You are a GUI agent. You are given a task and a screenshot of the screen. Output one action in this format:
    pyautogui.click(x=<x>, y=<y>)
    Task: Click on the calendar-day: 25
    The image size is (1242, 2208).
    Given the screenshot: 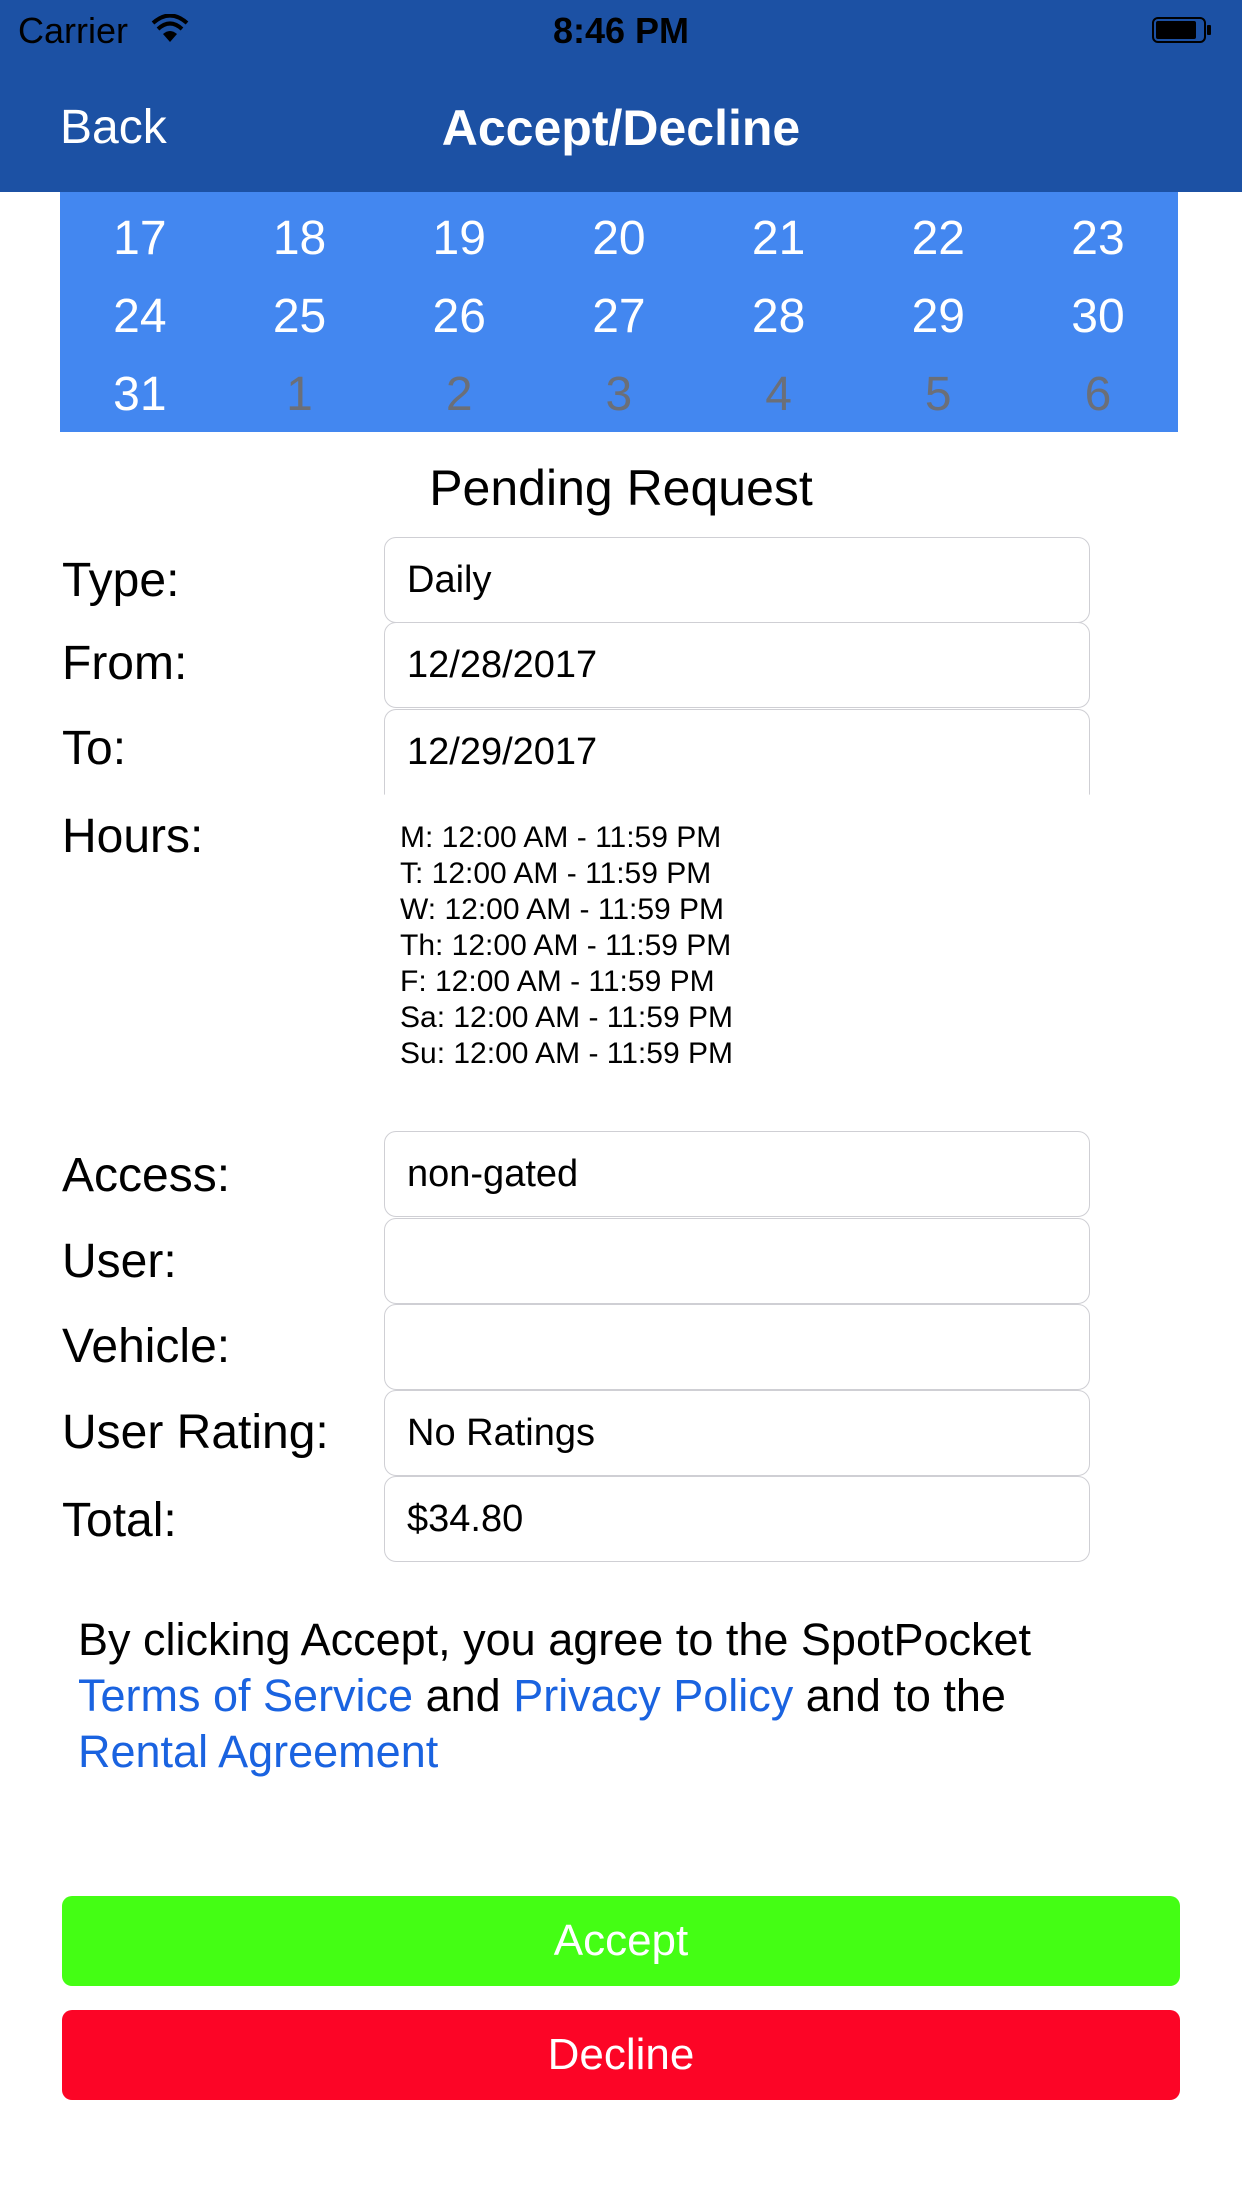 What is the action you would take?
    pyautogui.click(x=300, y=317)
    